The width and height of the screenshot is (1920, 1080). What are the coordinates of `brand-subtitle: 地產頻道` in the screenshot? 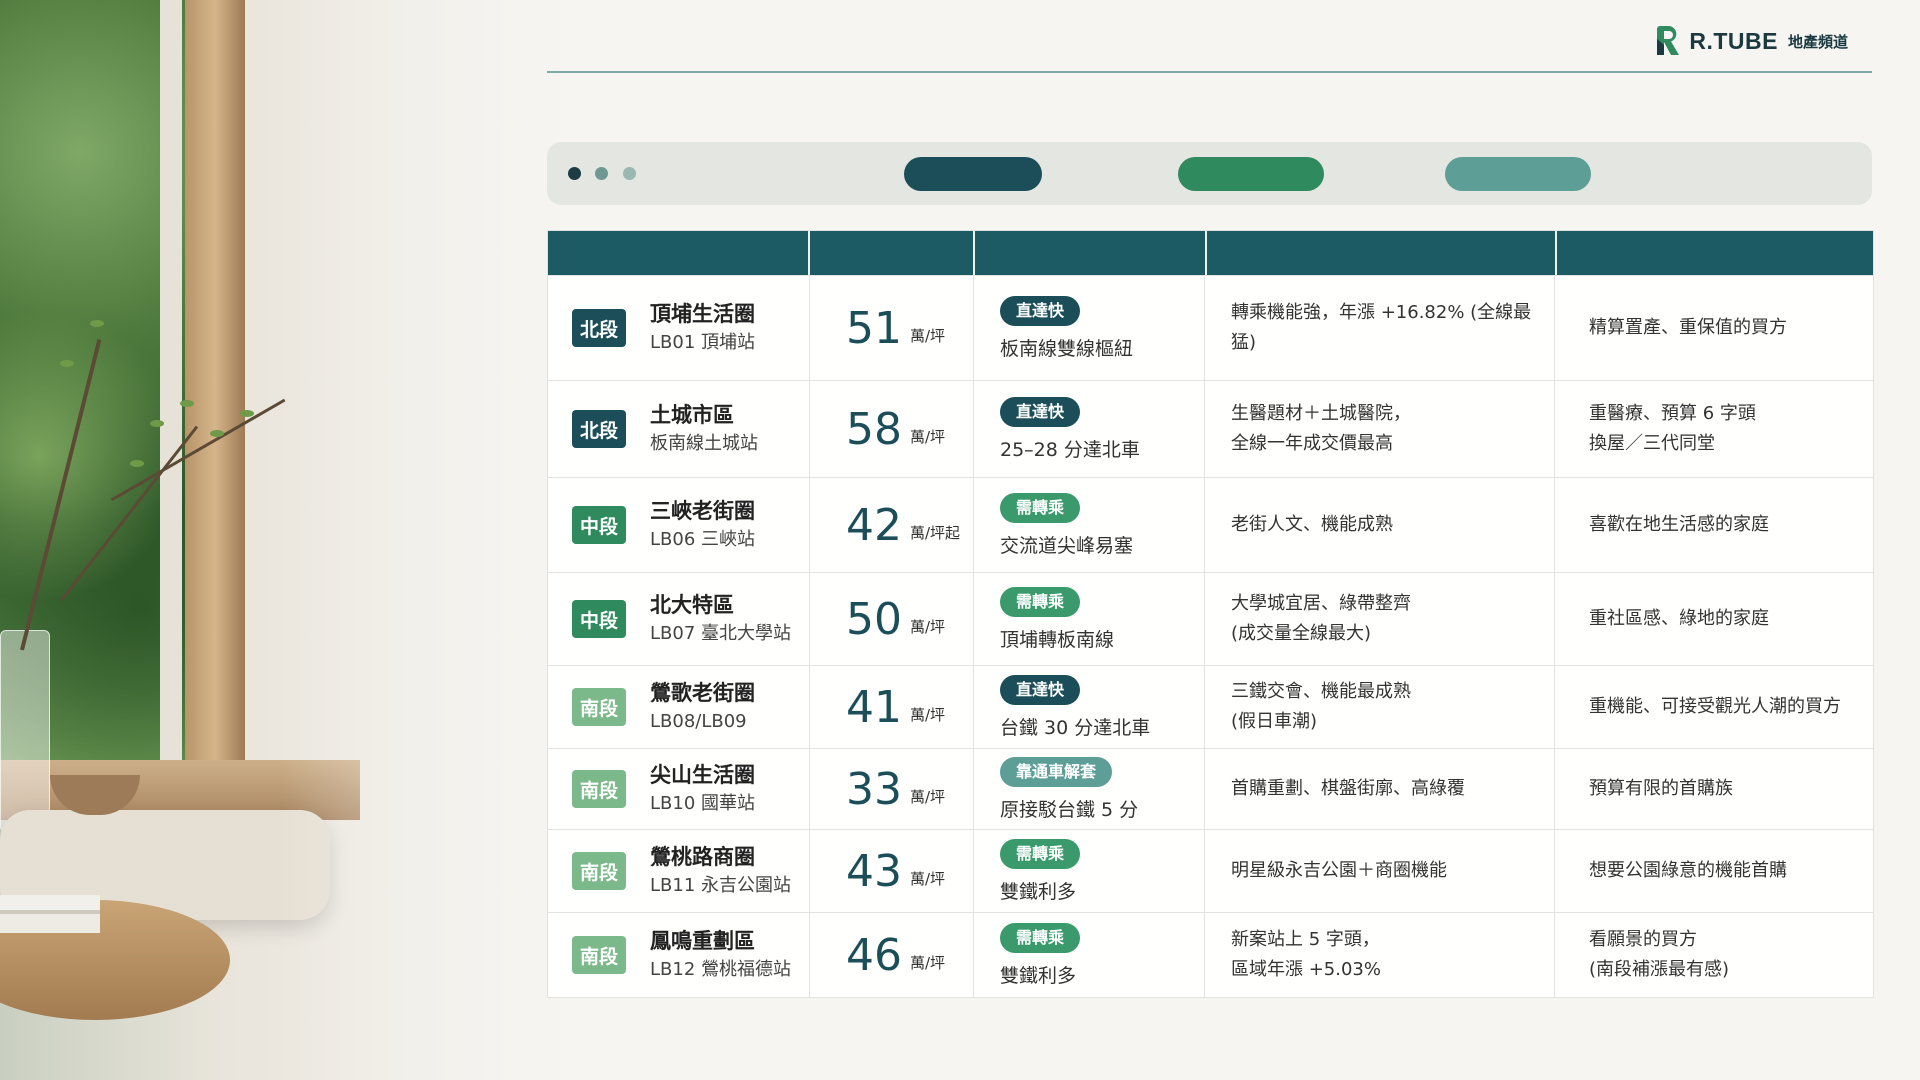 It's located at (1817, 41).